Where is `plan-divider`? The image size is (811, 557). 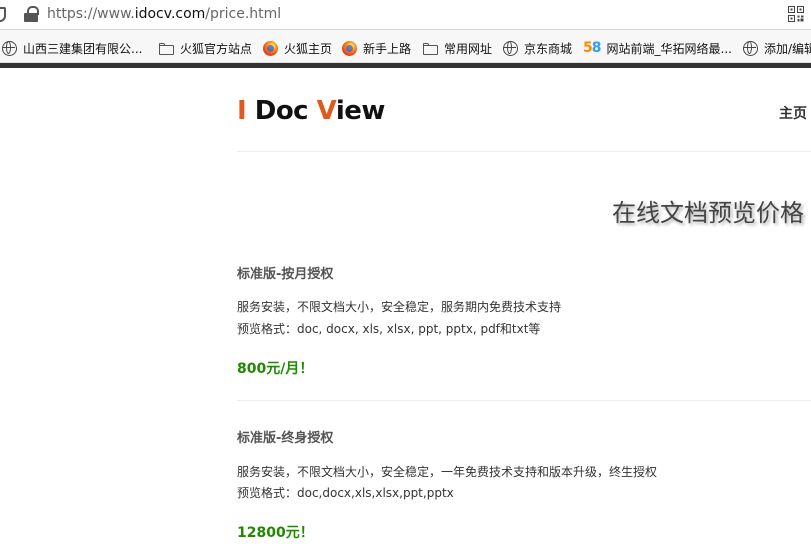 plan-divider is located at coordinates (524, 400).